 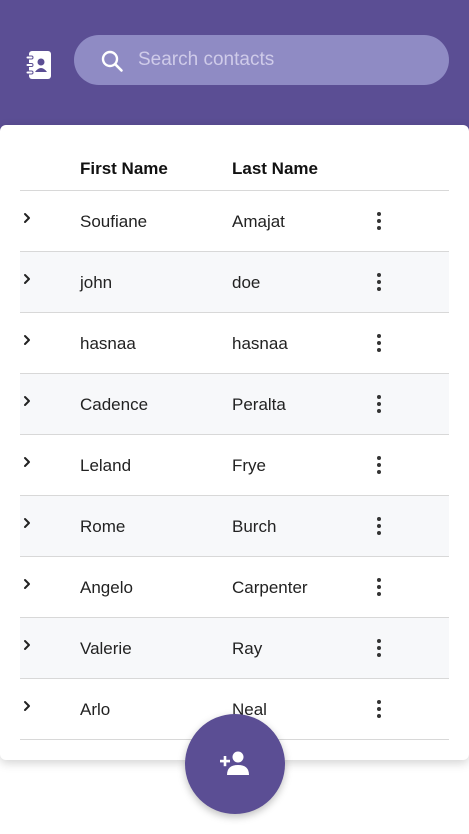 I want to click on search-icon, so click(x=112, y=61).